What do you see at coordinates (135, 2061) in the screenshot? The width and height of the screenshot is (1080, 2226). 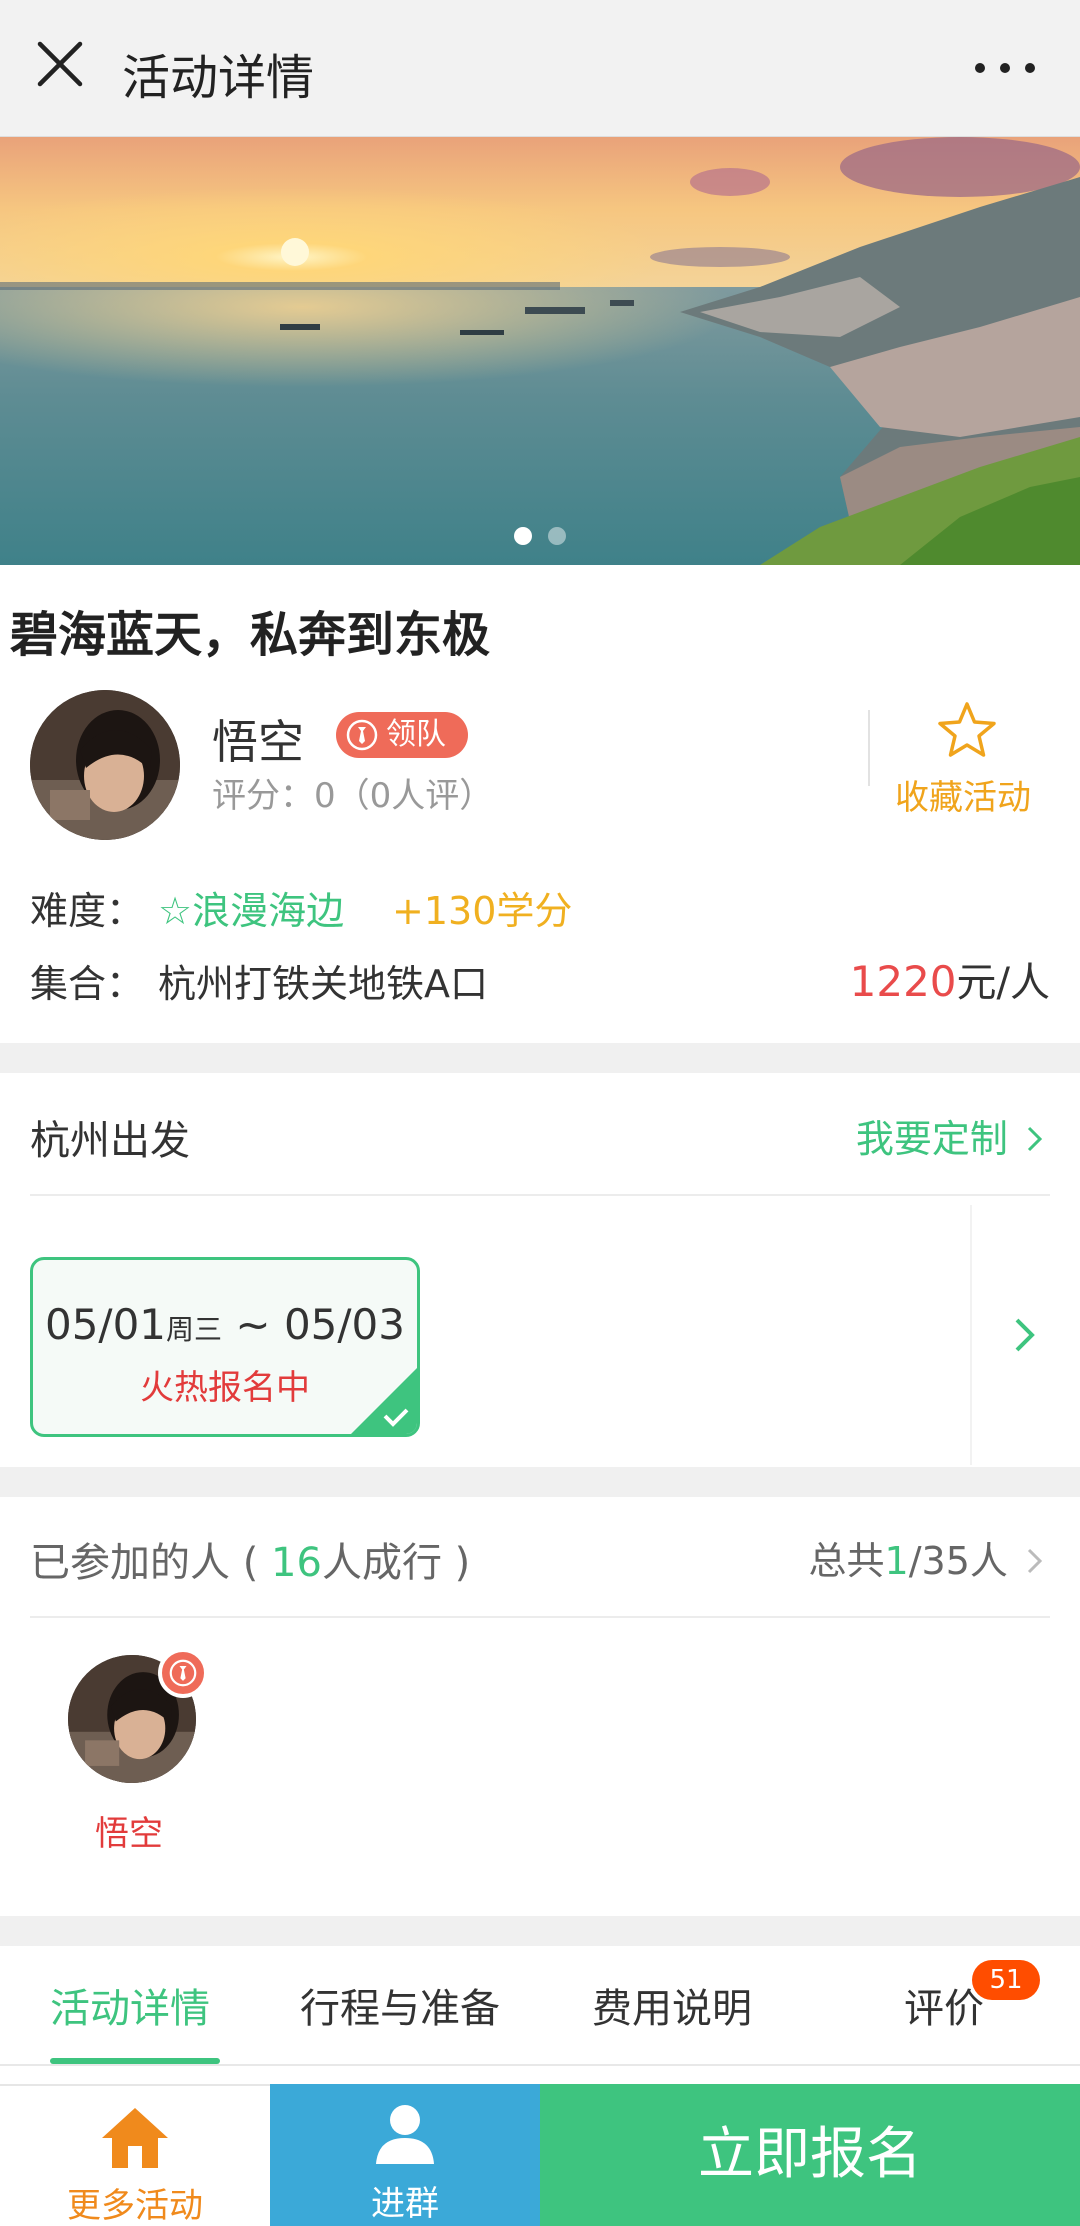 I see `active-tab-indicator` at bounding box center [135, 2061].